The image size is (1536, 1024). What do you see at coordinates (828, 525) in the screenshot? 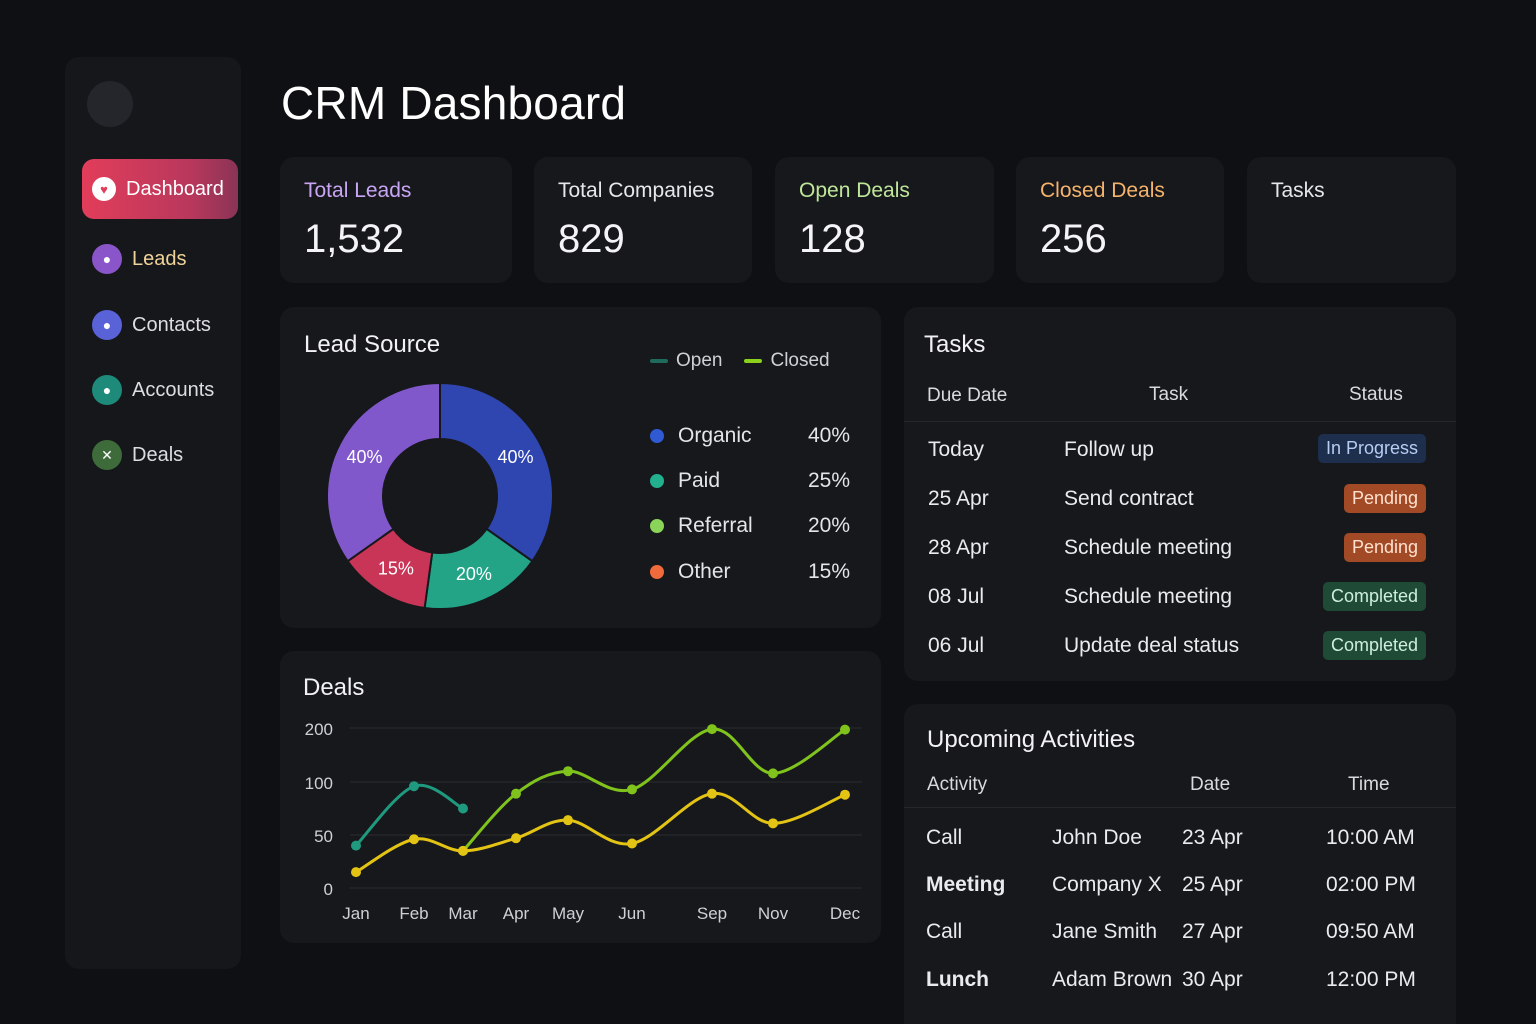
I see `source-pct: 20%` at bounding box center [828, 525].